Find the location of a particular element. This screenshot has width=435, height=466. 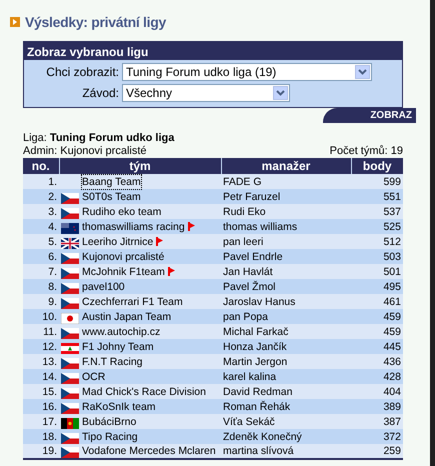

table-cell: Martin Jergon is located at coordinates (286, 361).